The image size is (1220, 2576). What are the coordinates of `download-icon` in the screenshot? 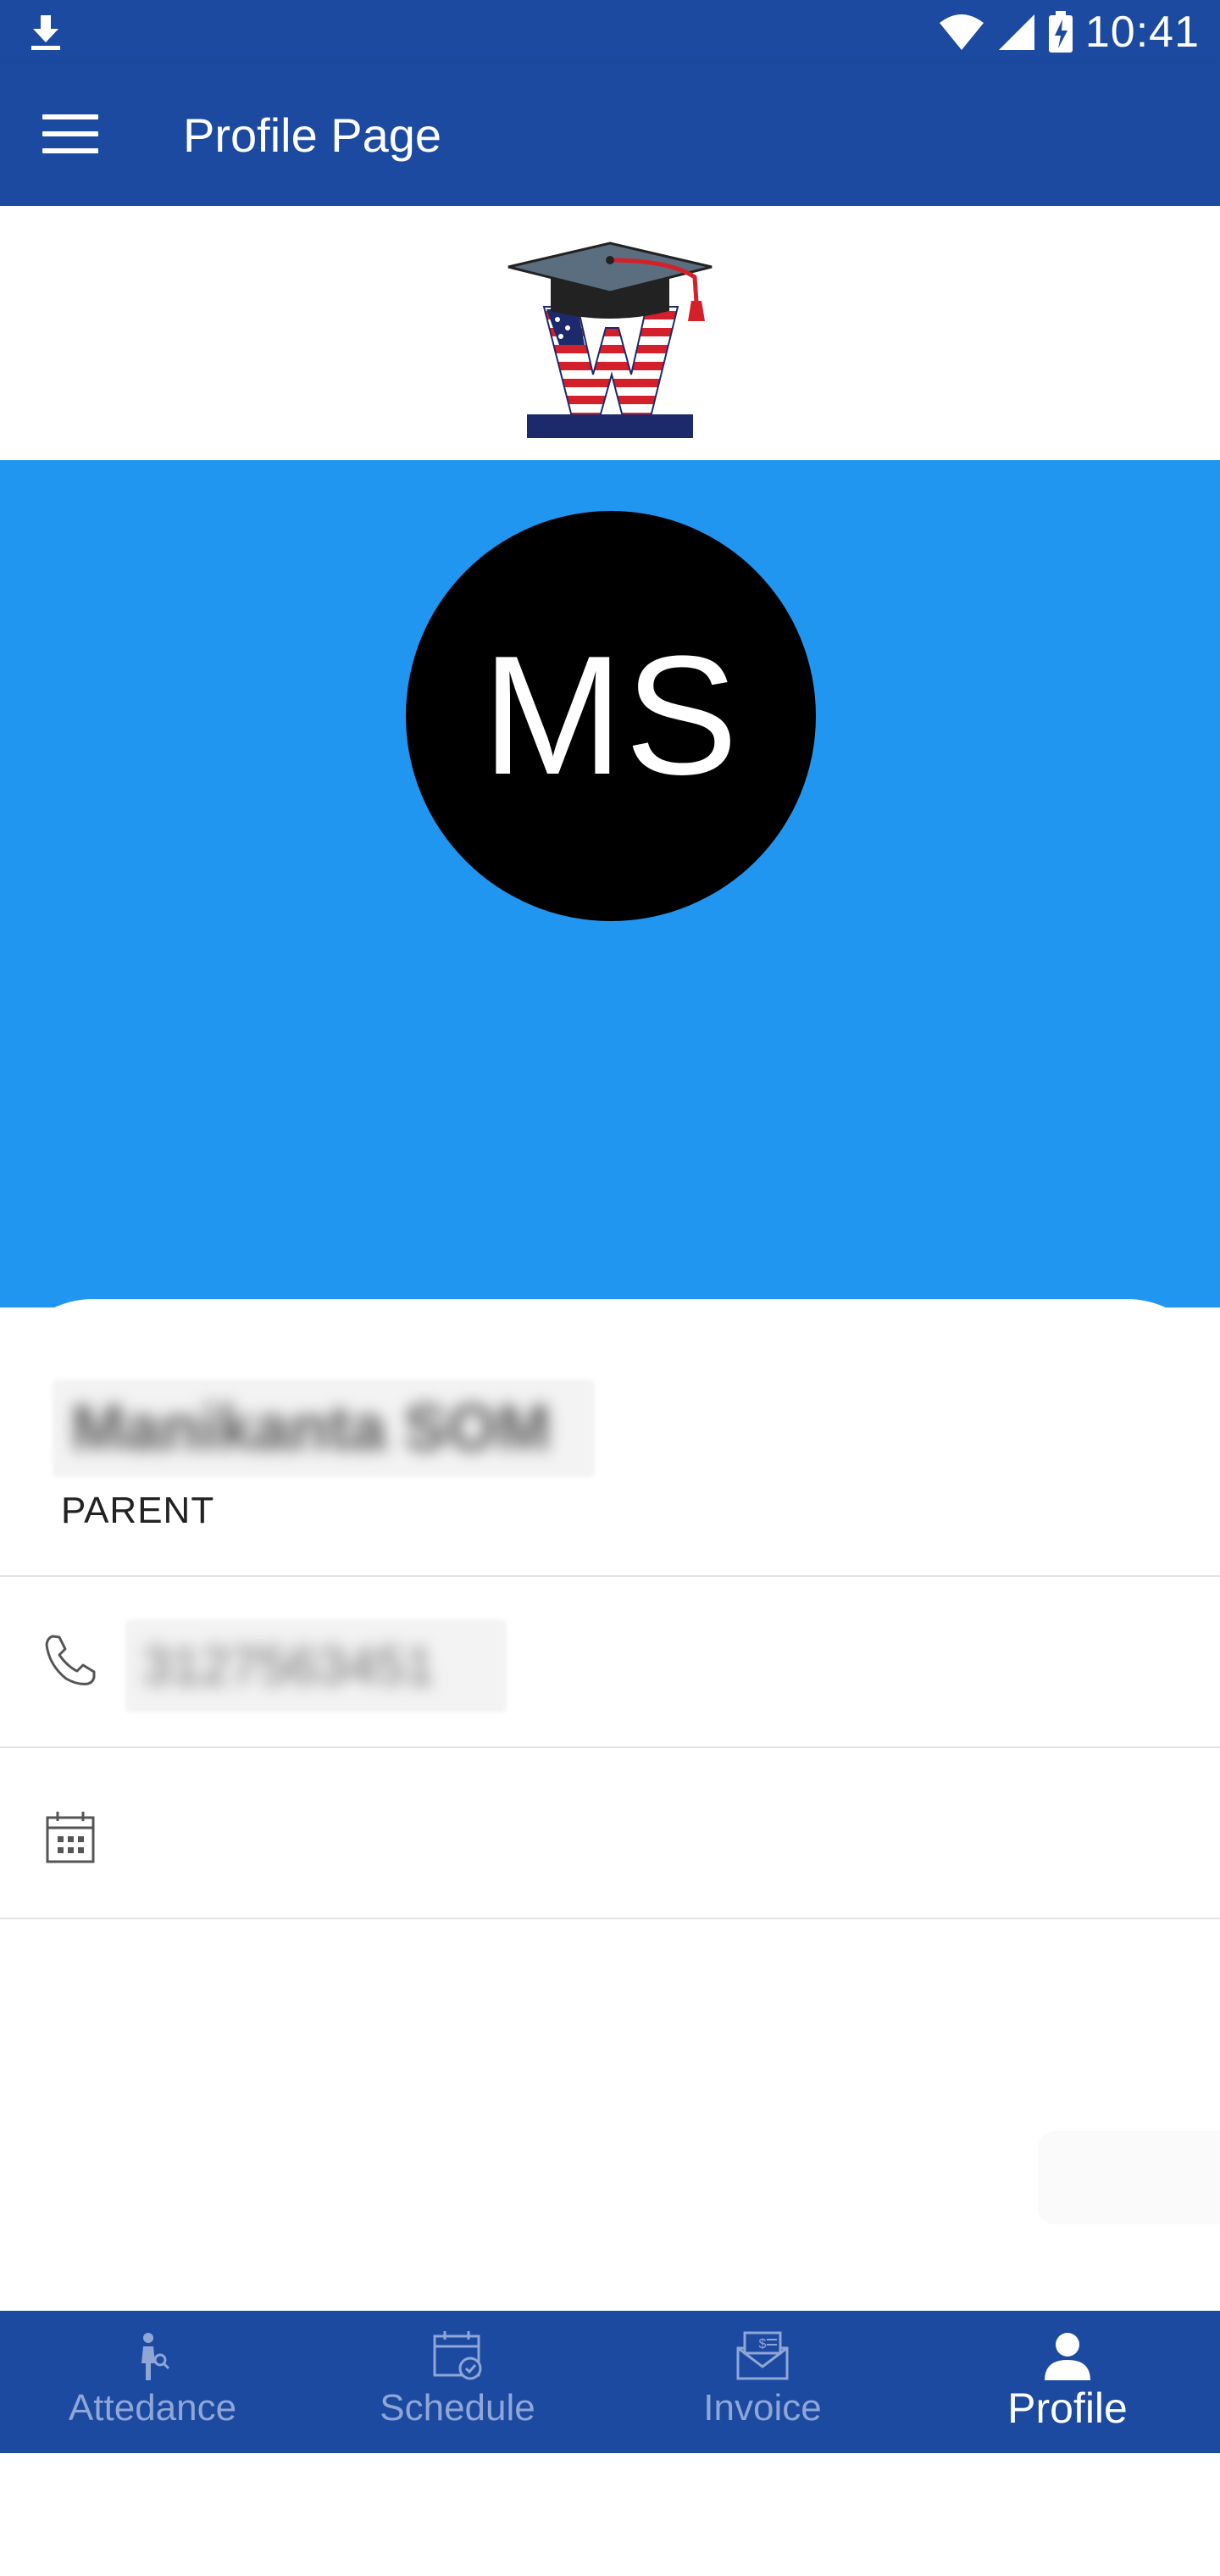 It's located at (45, 32).